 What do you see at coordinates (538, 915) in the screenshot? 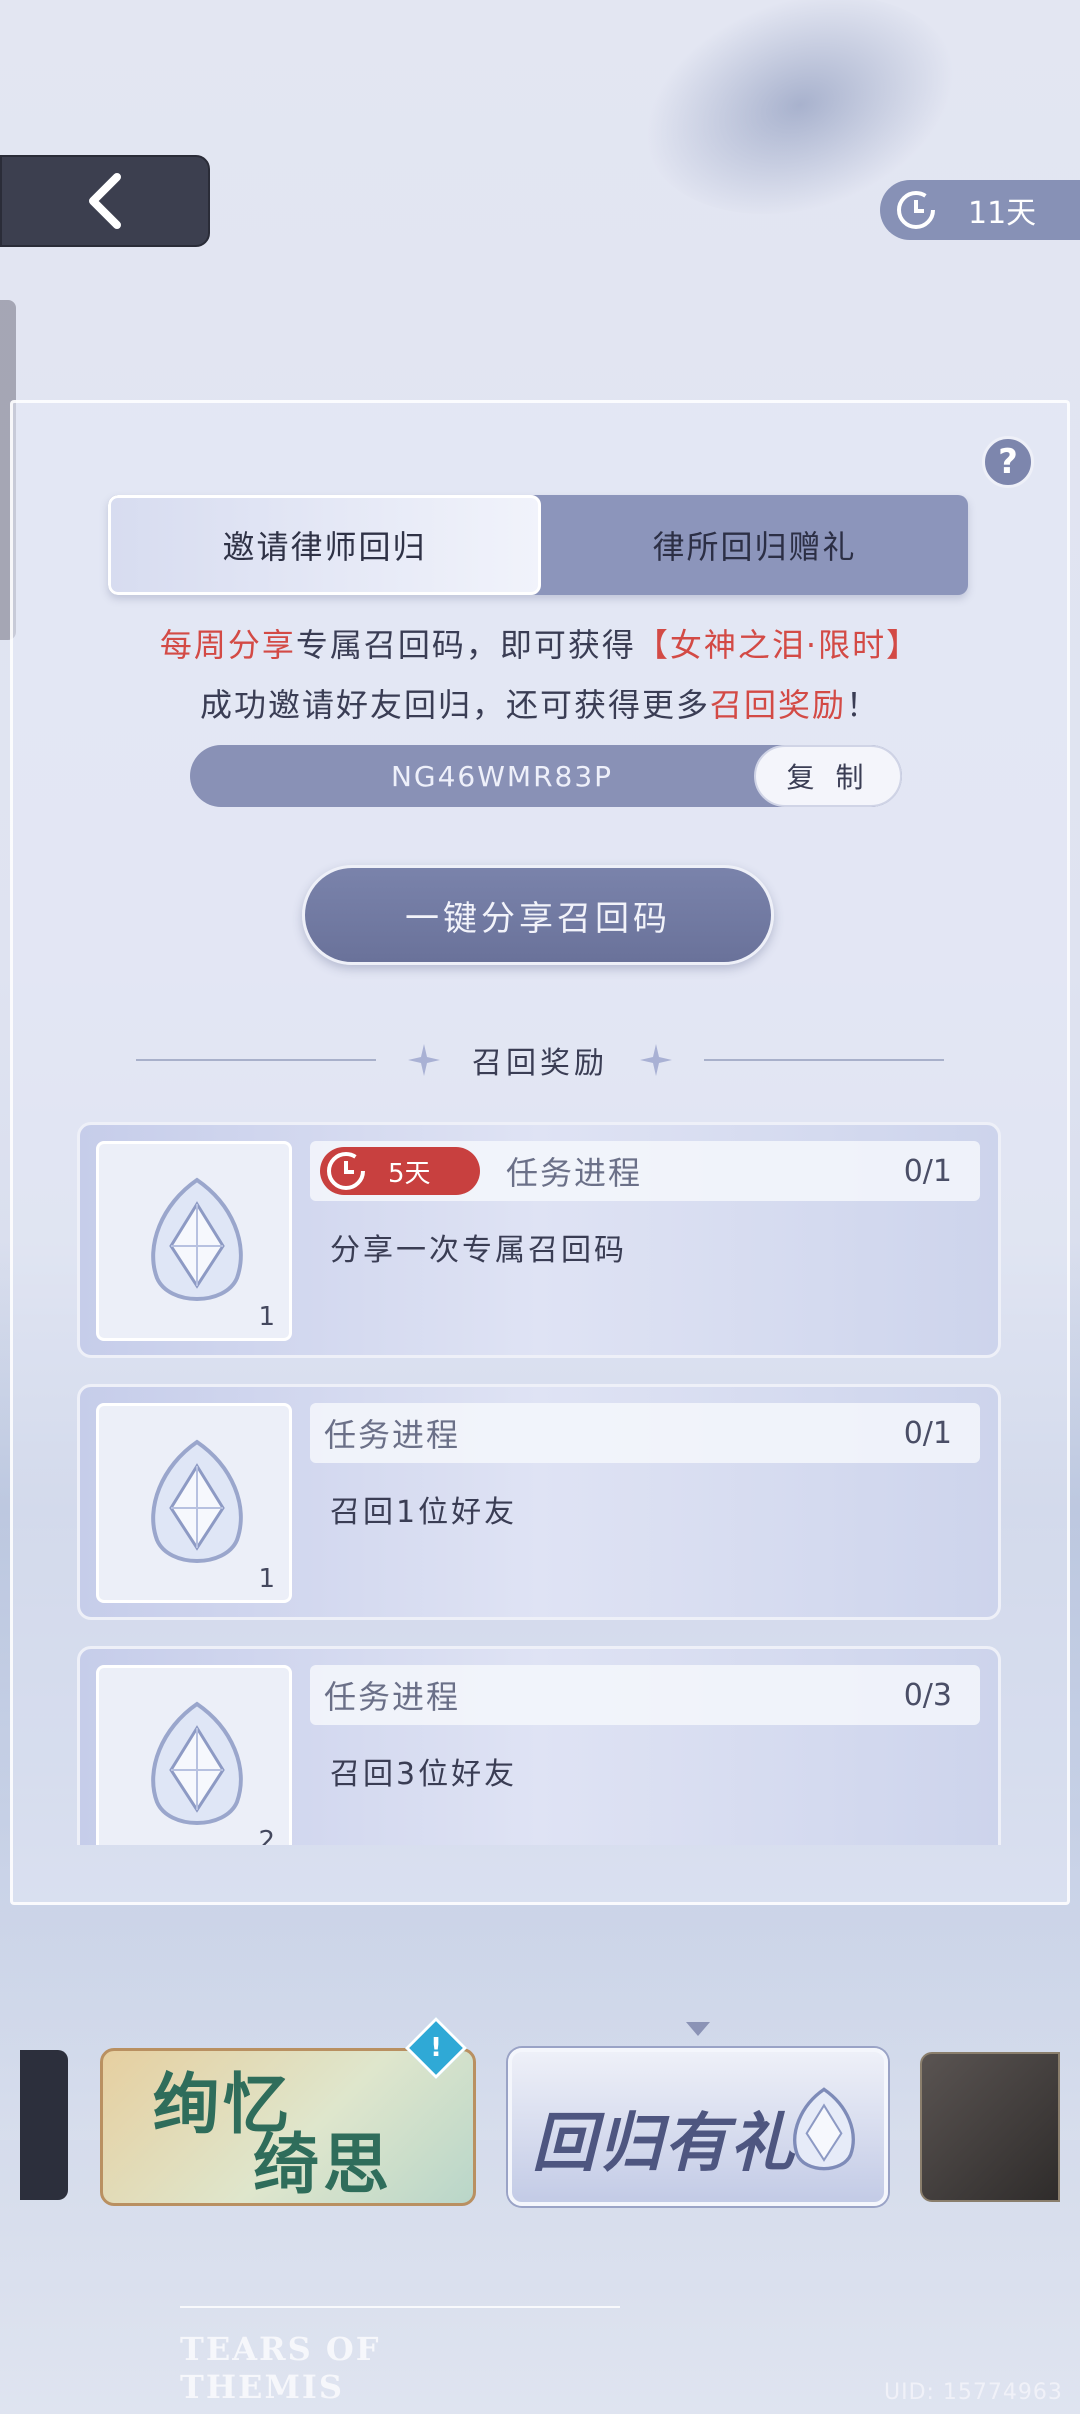
I see `share-code-button: 一键分享召回码` at bounding box center [538, 915].